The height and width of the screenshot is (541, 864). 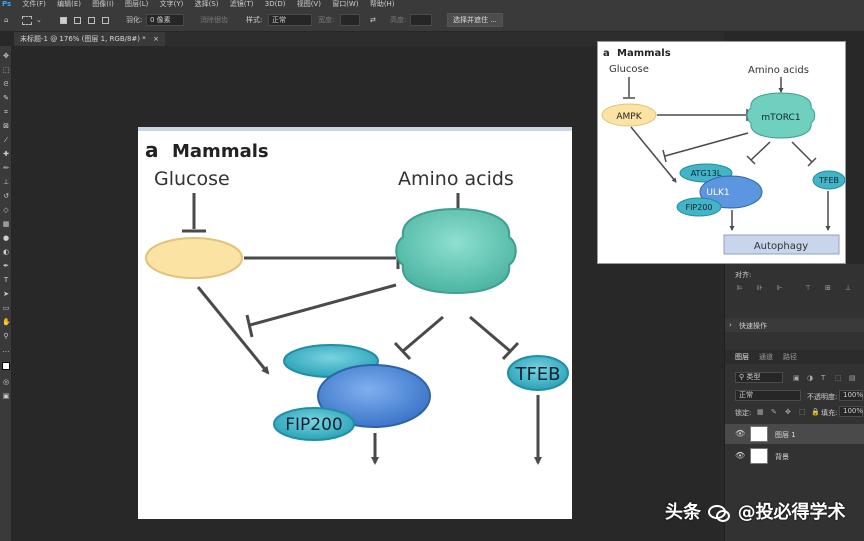 I want to click on layer-kind-filter: ⚲ 类型, so click(x=759, y=377).